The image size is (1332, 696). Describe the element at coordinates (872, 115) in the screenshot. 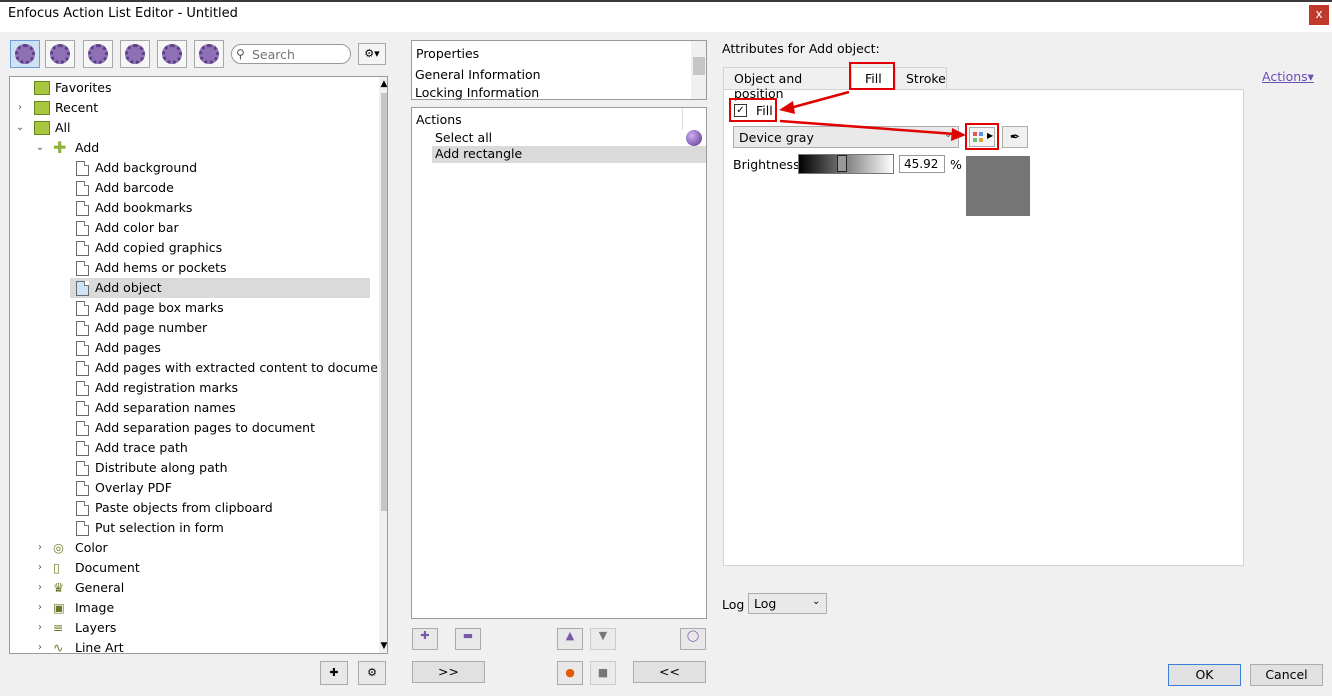

I see `annotation-arrows` at that location.